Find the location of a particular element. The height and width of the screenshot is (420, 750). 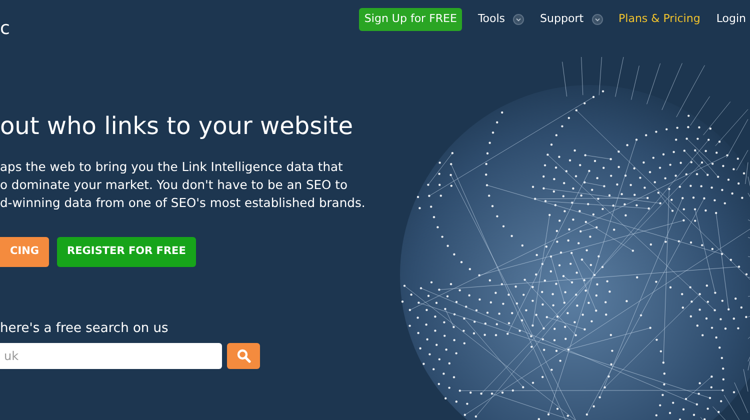

hero-description: d-winning data from one of SEO's most established brands. is located at coordinates (183, 203).